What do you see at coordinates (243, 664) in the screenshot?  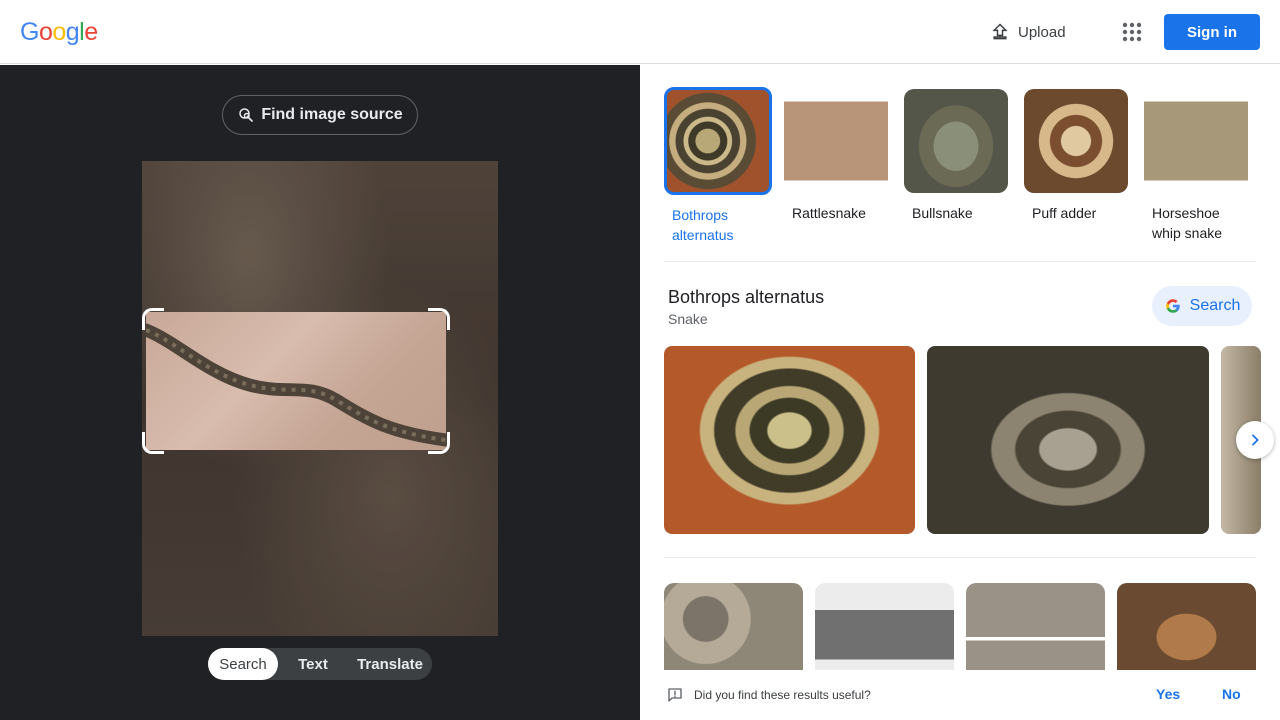 I see `mode-search-tab: Search` at bounding box center [243, 664].